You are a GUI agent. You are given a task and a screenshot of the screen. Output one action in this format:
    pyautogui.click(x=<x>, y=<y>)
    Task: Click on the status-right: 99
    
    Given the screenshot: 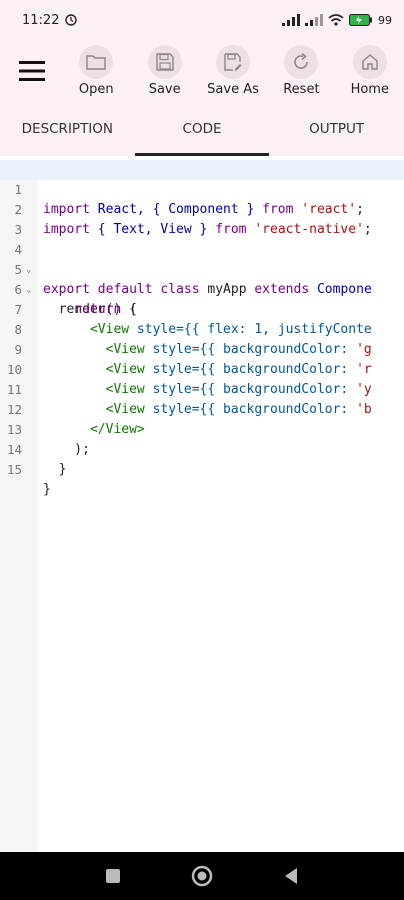 What is the action you would take?
    pyautogui.click(x=337, y=20)
    